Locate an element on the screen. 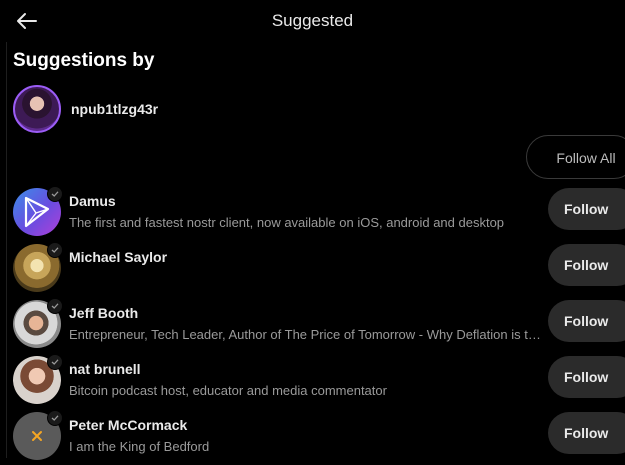 Image resolution: width=625 pixels, height=465 pixels. suggested-user-row: Michael Saylor Follow is located at coordinates (312, 269).